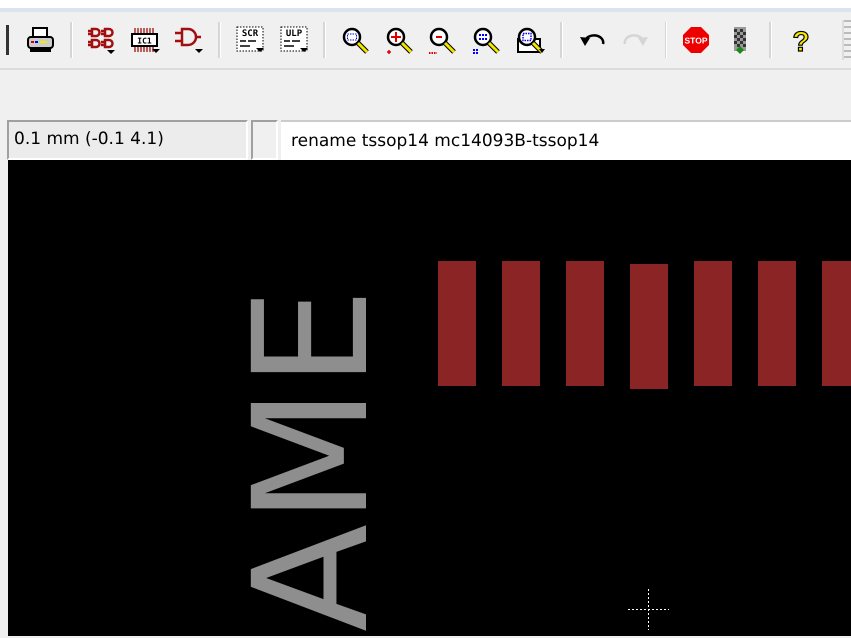 The height and width of the screenshot is (638, 851). What do you see at coordinates (127, 140) in the screenshot?
I see `coordinate-display: 0.1 mm (-0.1 4.1)` at bounding box center [127, 140].